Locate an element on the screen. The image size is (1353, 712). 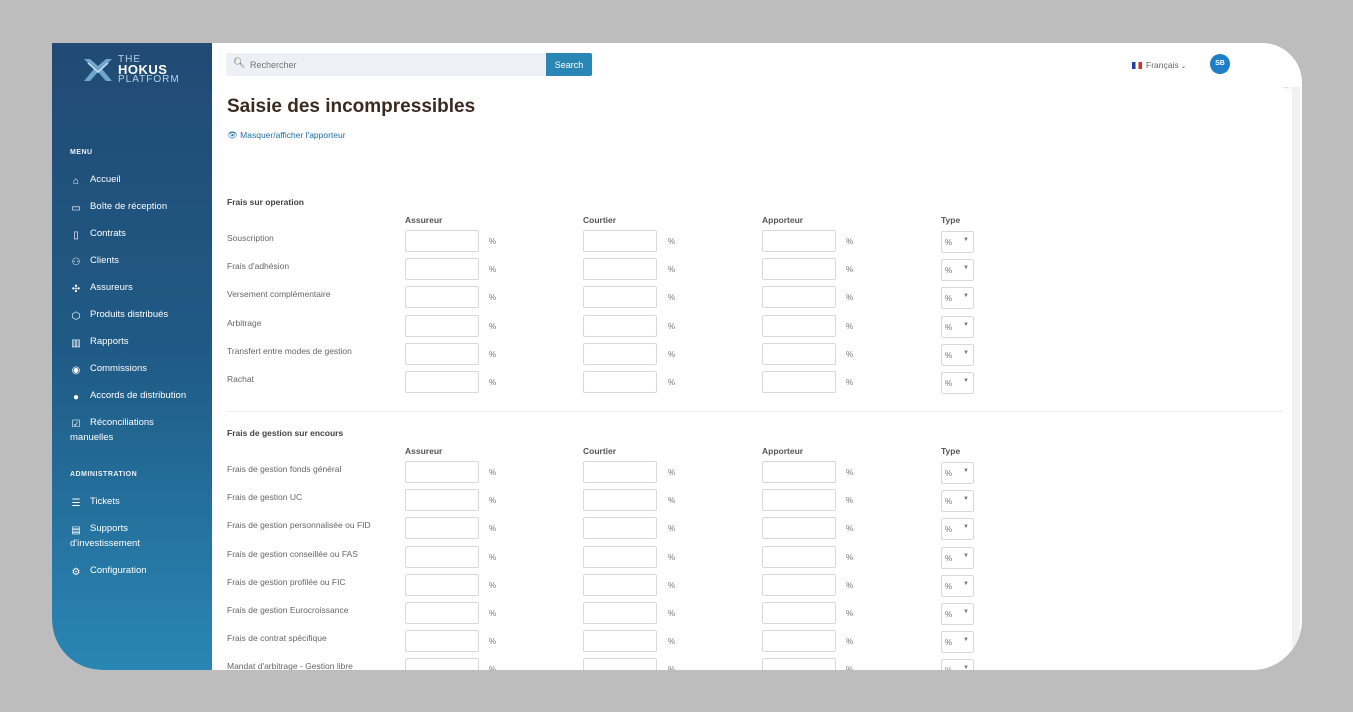
avatar: SB is located at coordinates (1220, 64).